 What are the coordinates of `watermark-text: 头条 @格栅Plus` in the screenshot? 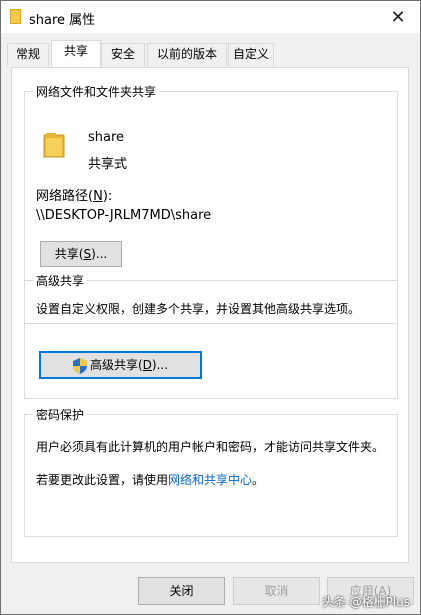 It's located at (365, 602).